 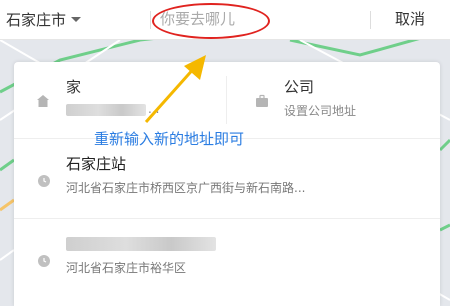 What do you see at coordinates (36, 19) in the screenshot?
I see `city-label: 石家庄市` at bounding box center [36, 19].